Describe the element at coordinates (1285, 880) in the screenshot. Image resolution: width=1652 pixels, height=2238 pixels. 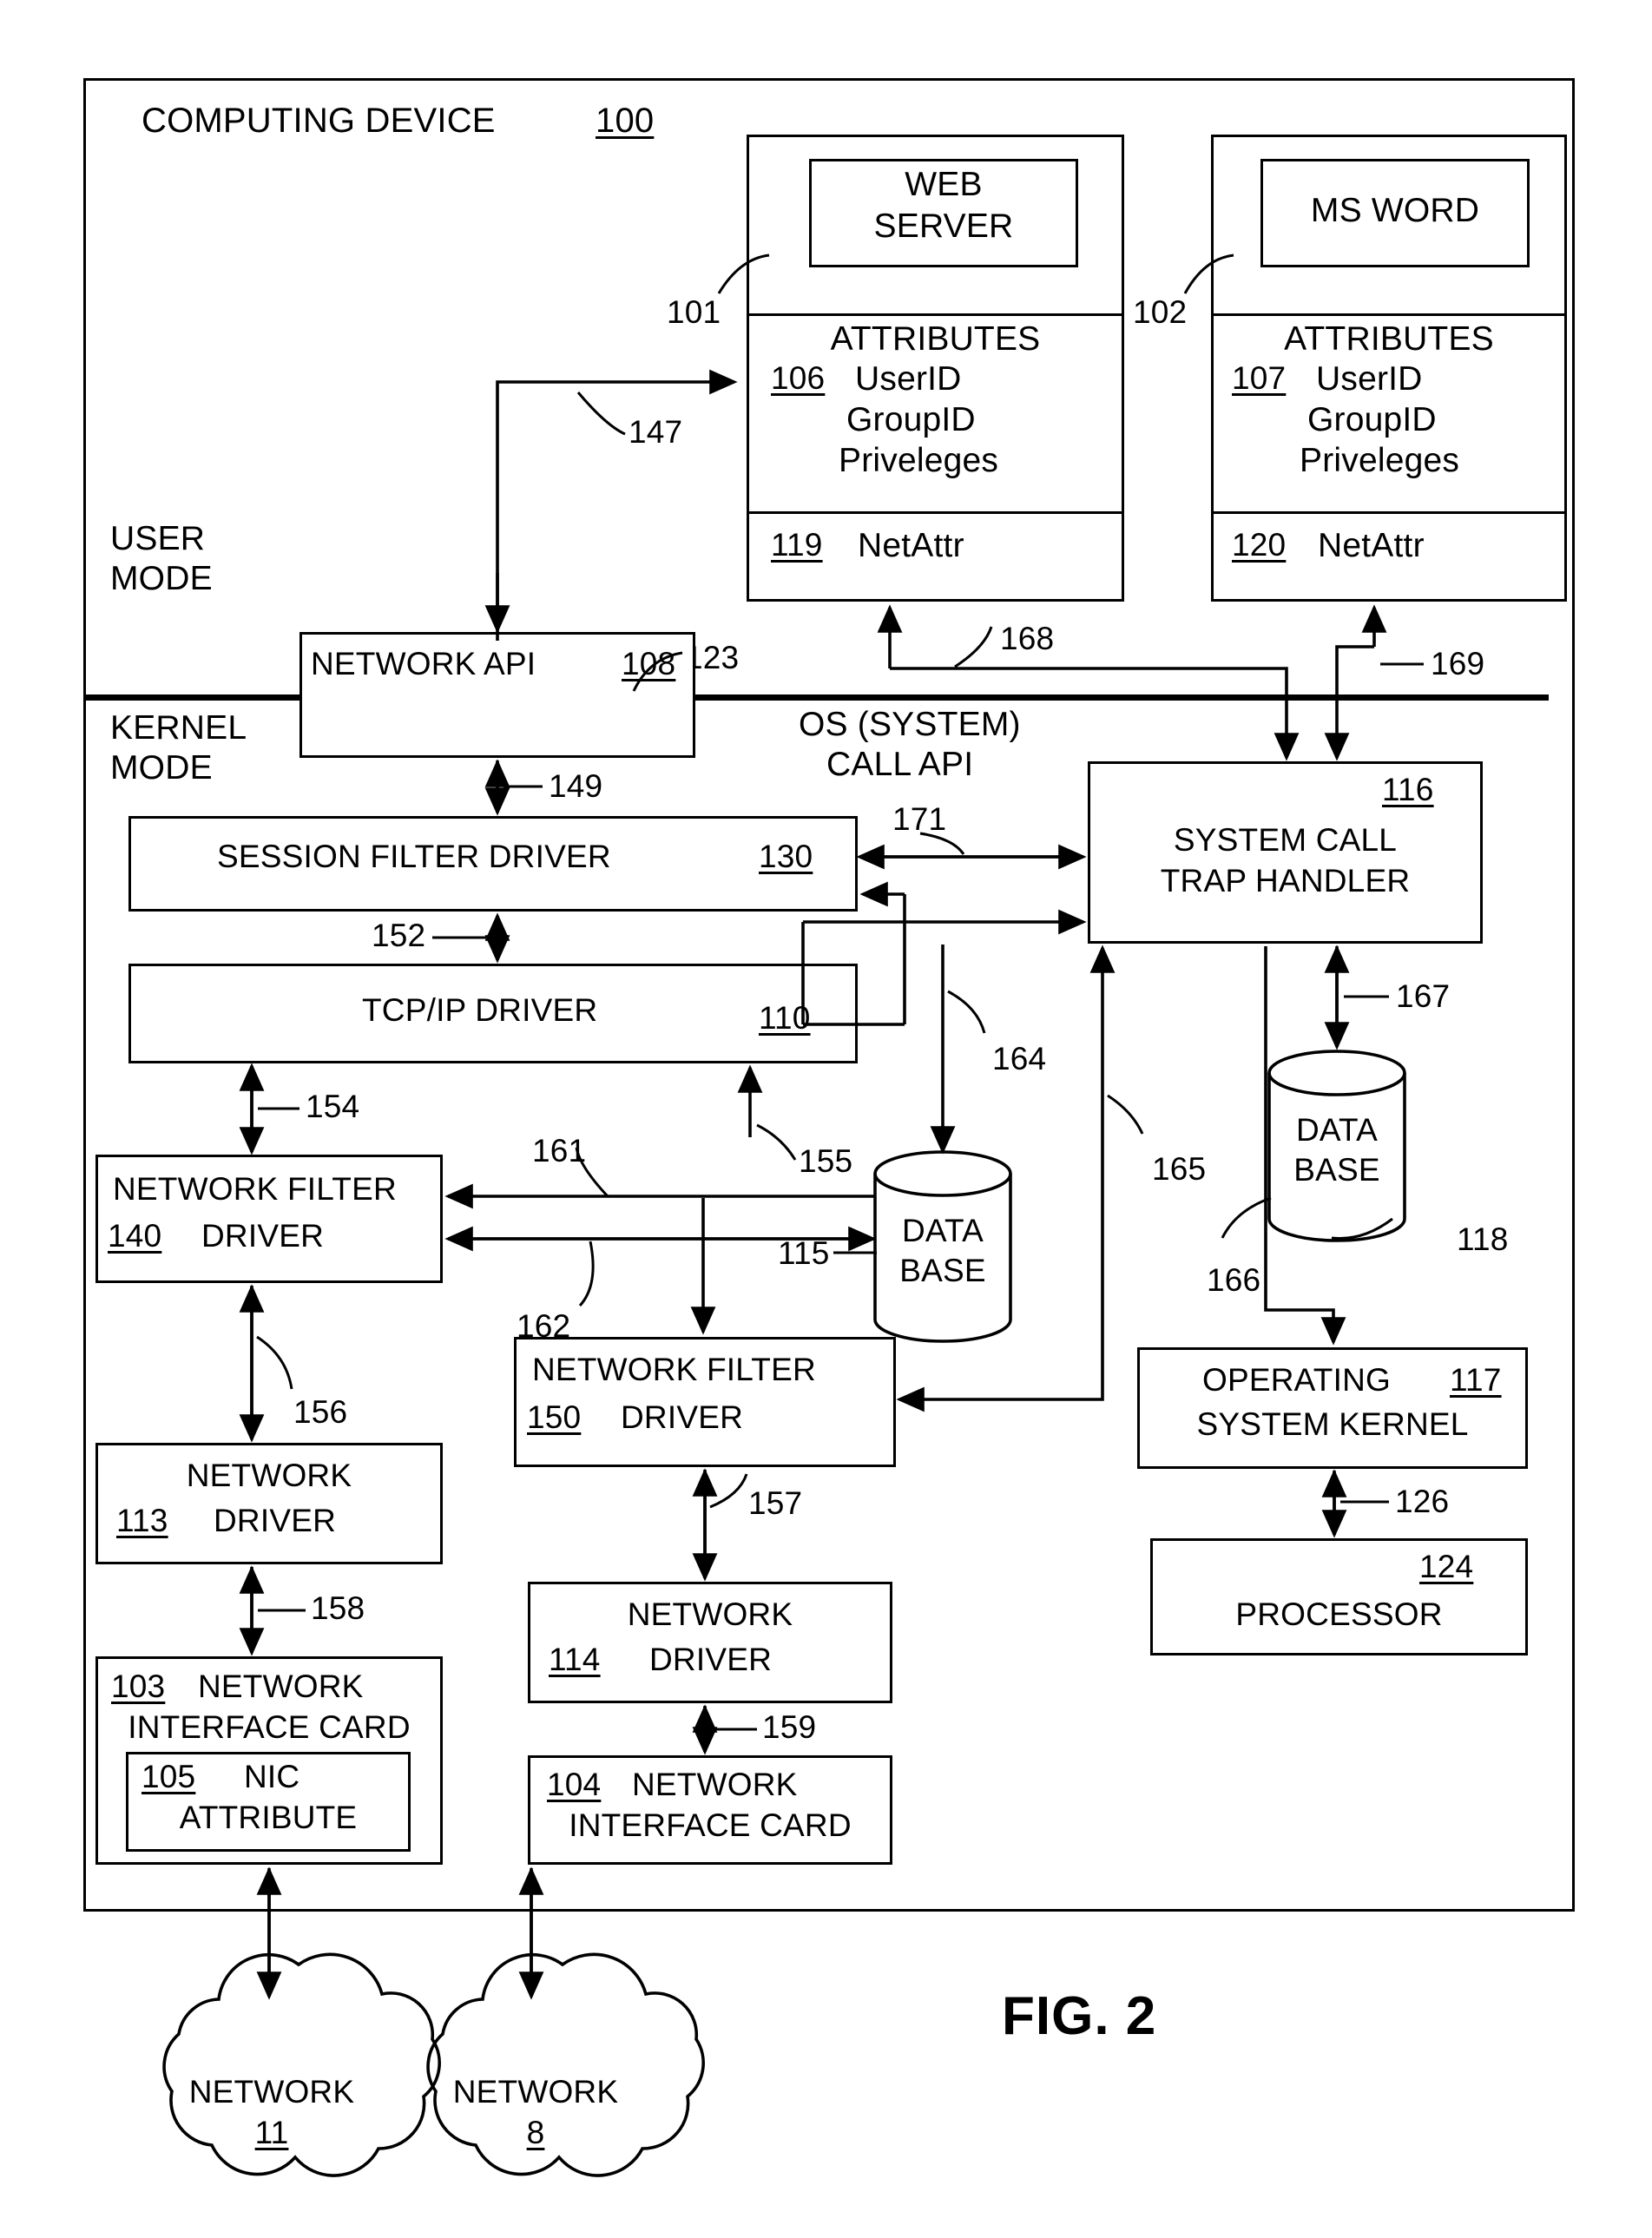
I see `system-call-trap-handler-line2: TRAP HANDLER` at that location.